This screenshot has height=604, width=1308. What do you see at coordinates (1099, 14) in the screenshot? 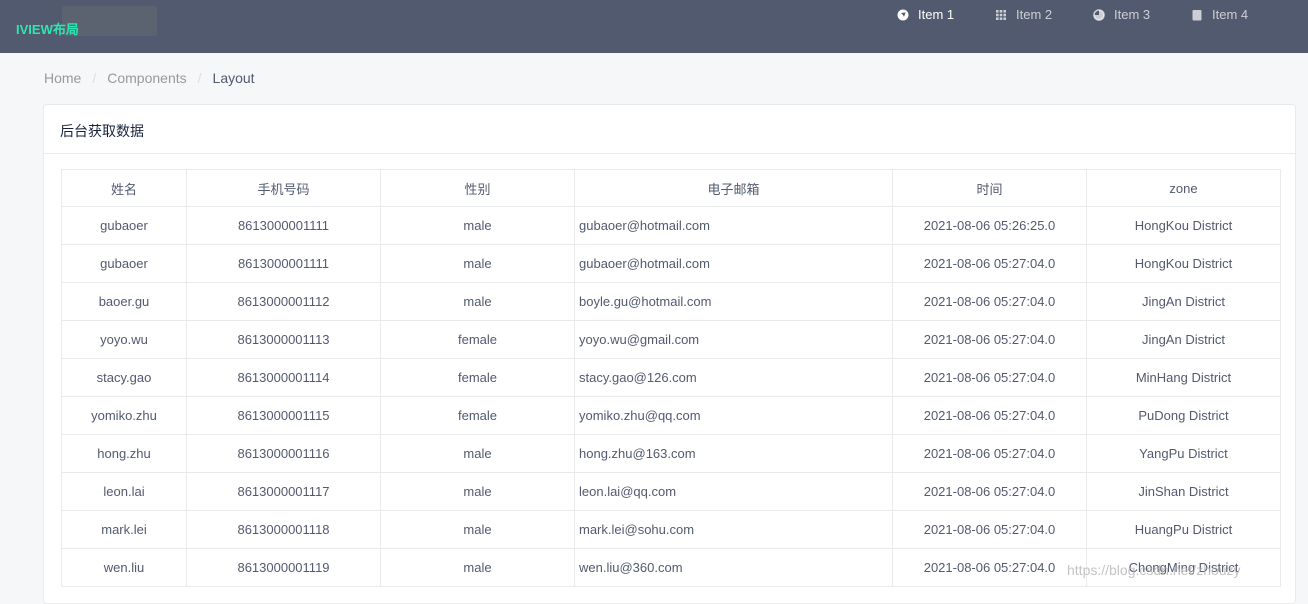
I see `pie-chart-icon` at bounding box center [1099, 14].